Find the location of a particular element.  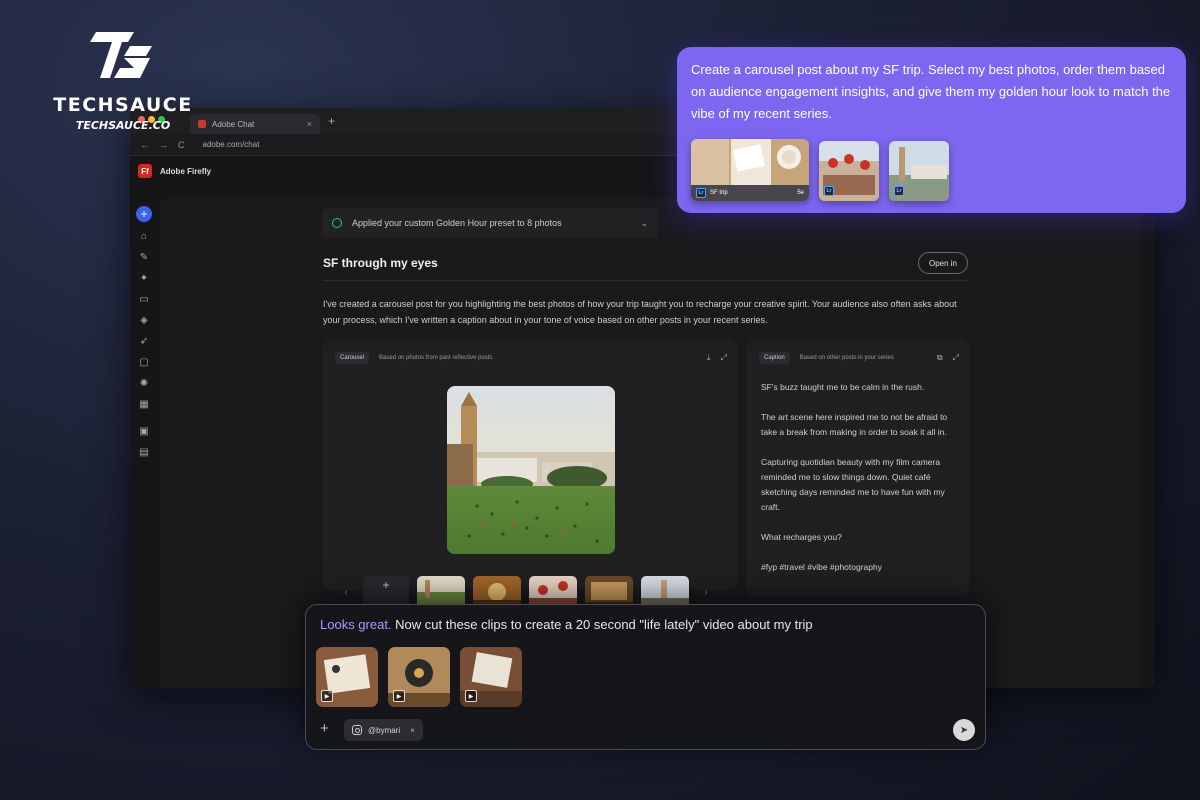

tab-close-icon: × is located at coordinates (309, 124).